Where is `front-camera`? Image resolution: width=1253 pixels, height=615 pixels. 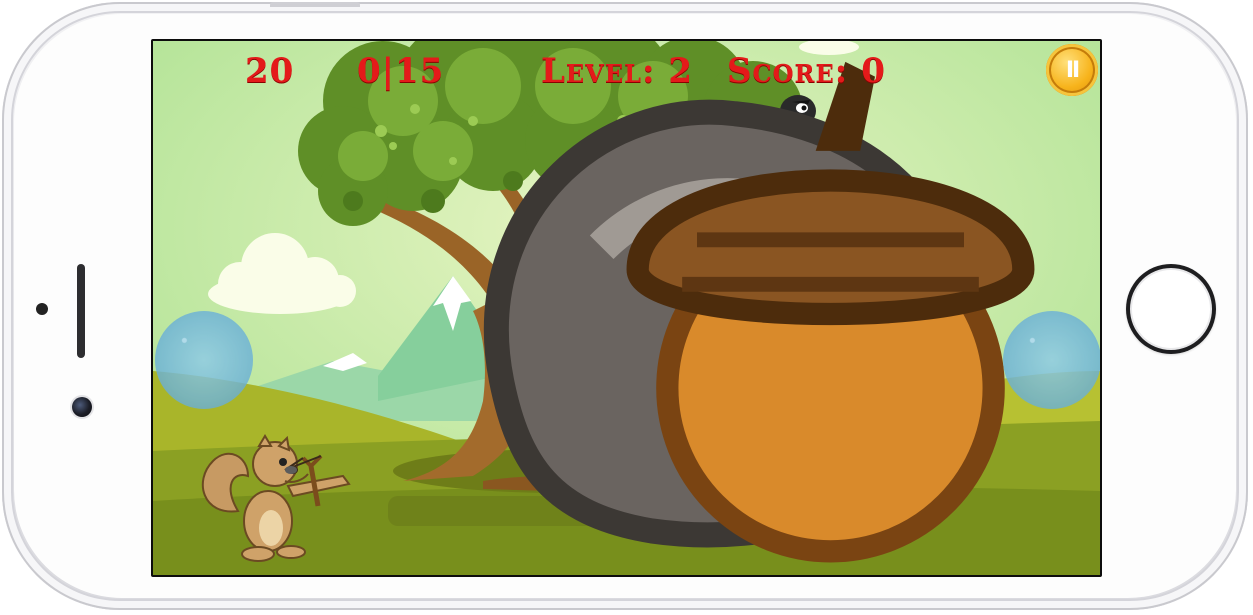 front-camera is located at coordinates (82, 407).